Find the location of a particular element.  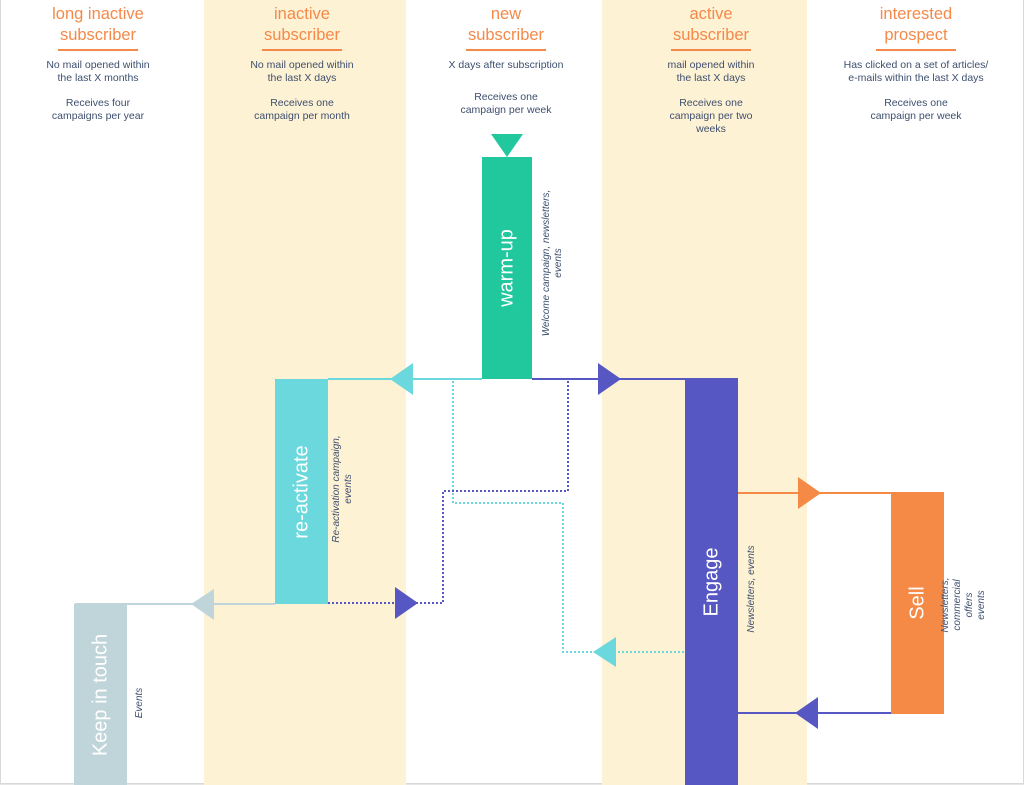

stage-keep-in-touch: Keep in touch is located at coordinates (100, 694).